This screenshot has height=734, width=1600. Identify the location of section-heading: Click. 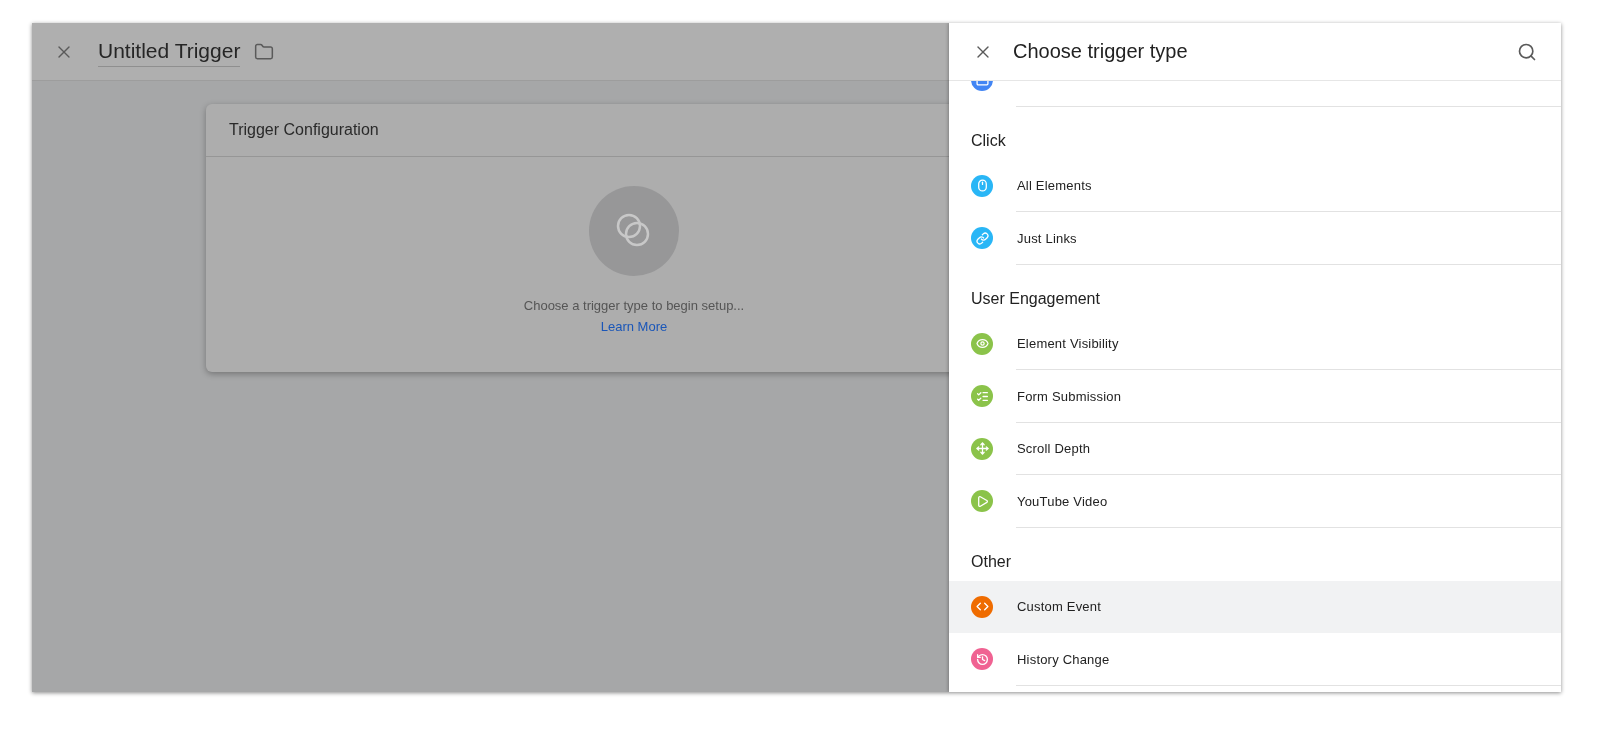
(988, 140).